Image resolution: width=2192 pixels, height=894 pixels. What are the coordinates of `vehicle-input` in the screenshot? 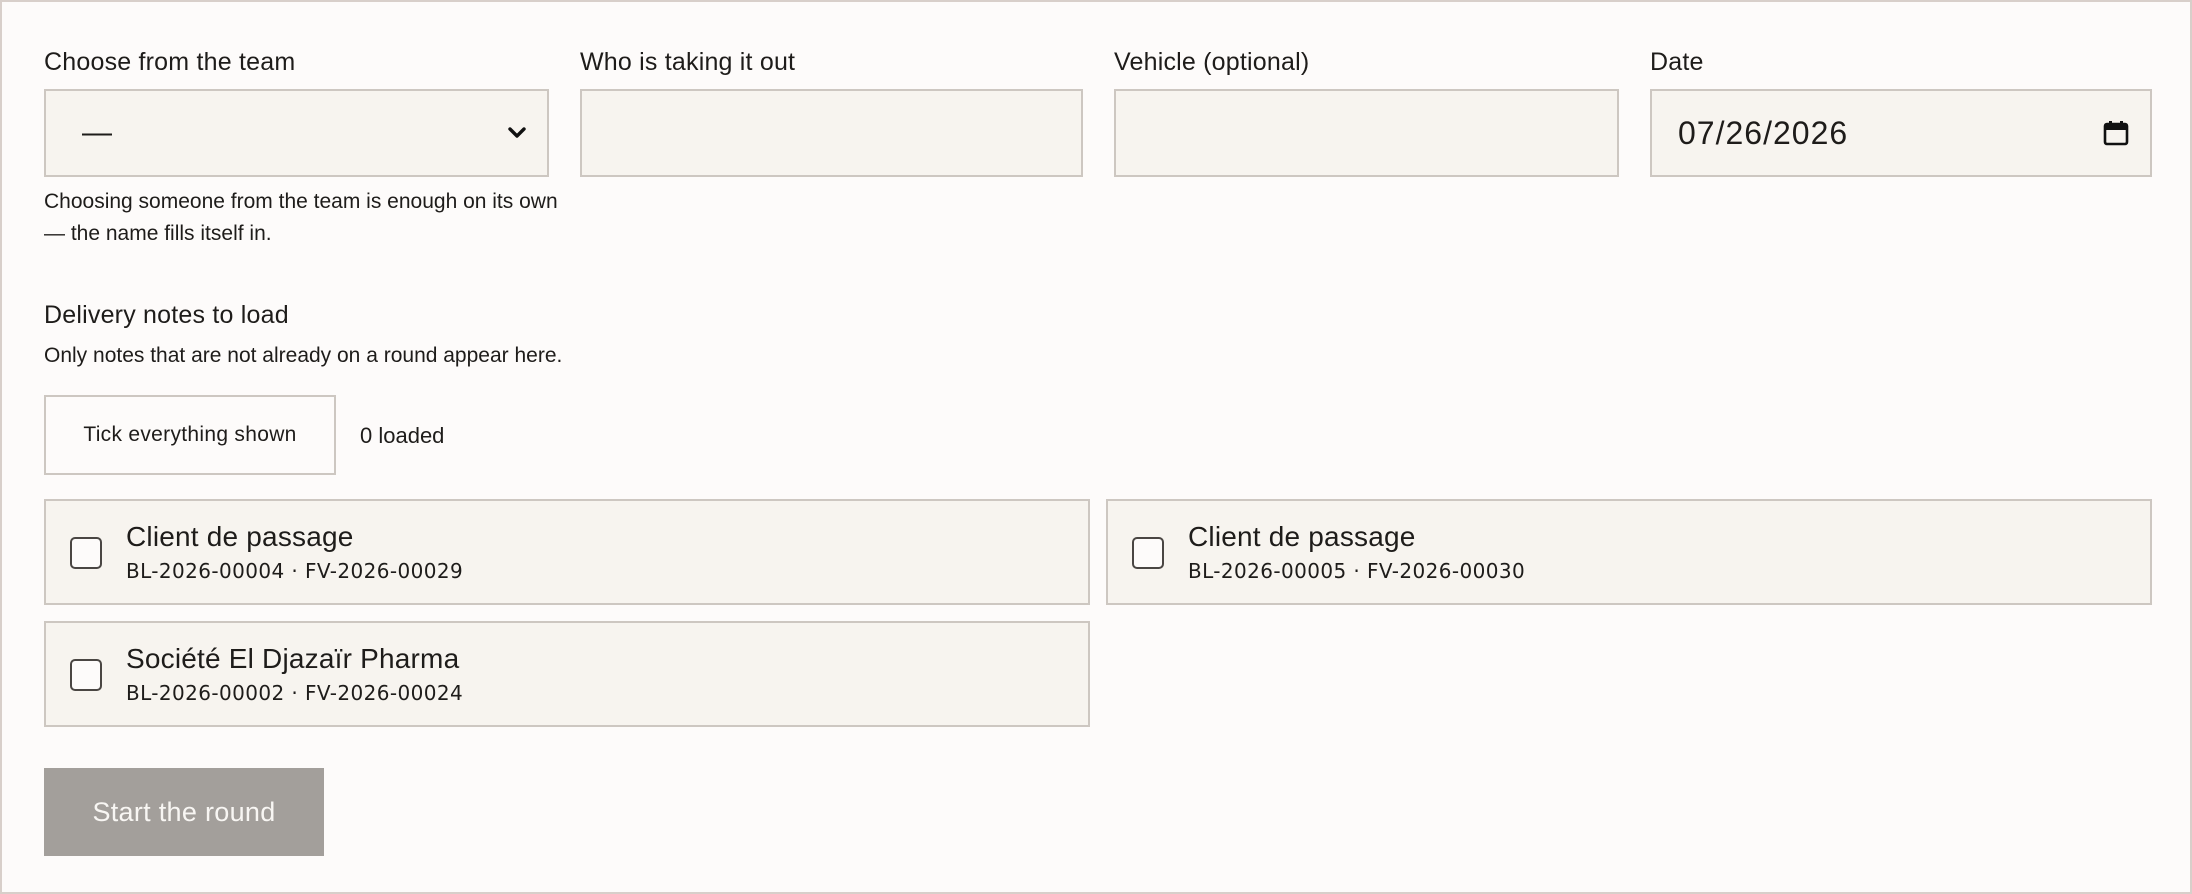 It's located at (1366, 133).